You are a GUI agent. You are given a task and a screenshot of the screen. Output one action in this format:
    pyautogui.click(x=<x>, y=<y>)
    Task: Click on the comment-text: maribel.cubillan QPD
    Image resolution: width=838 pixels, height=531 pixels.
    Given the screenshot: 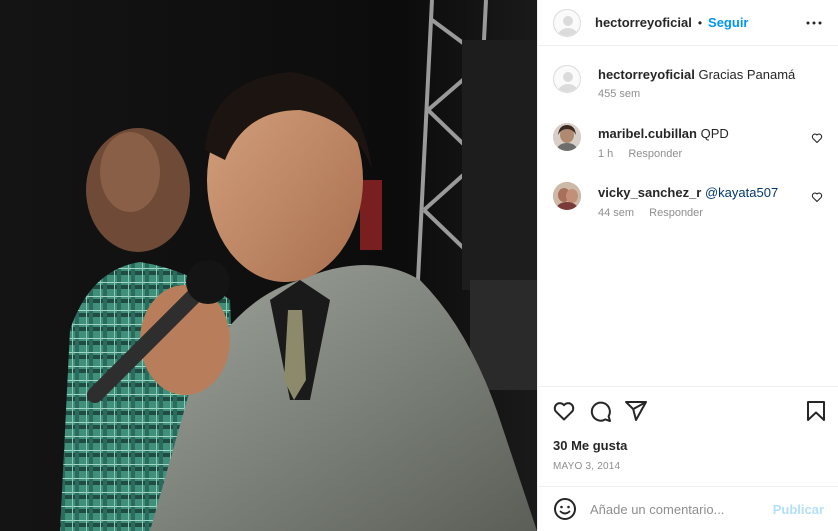 What is the action you would take?
    pyautogui.click(x=703, y=133)
    